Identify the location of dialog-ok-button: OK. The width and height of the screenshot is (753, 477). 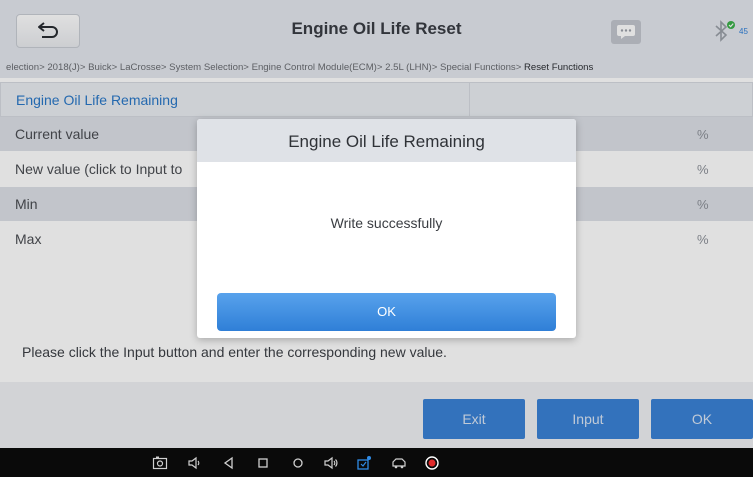
(386, 312).